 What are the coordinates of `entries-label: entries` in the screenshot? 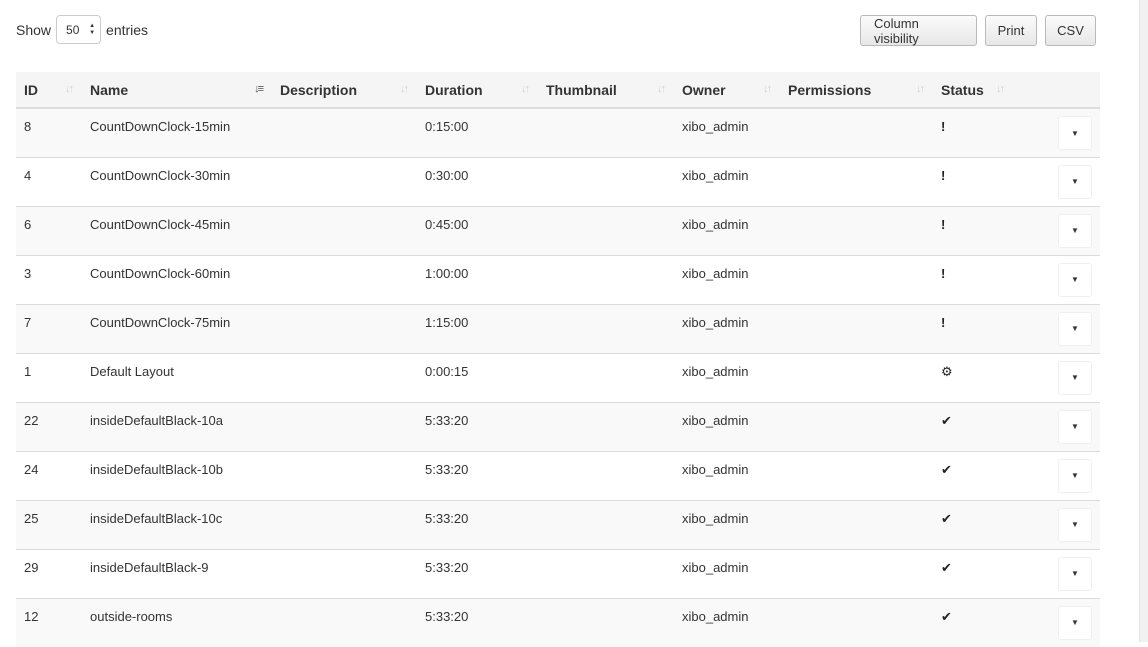 It's located at (127, 29).